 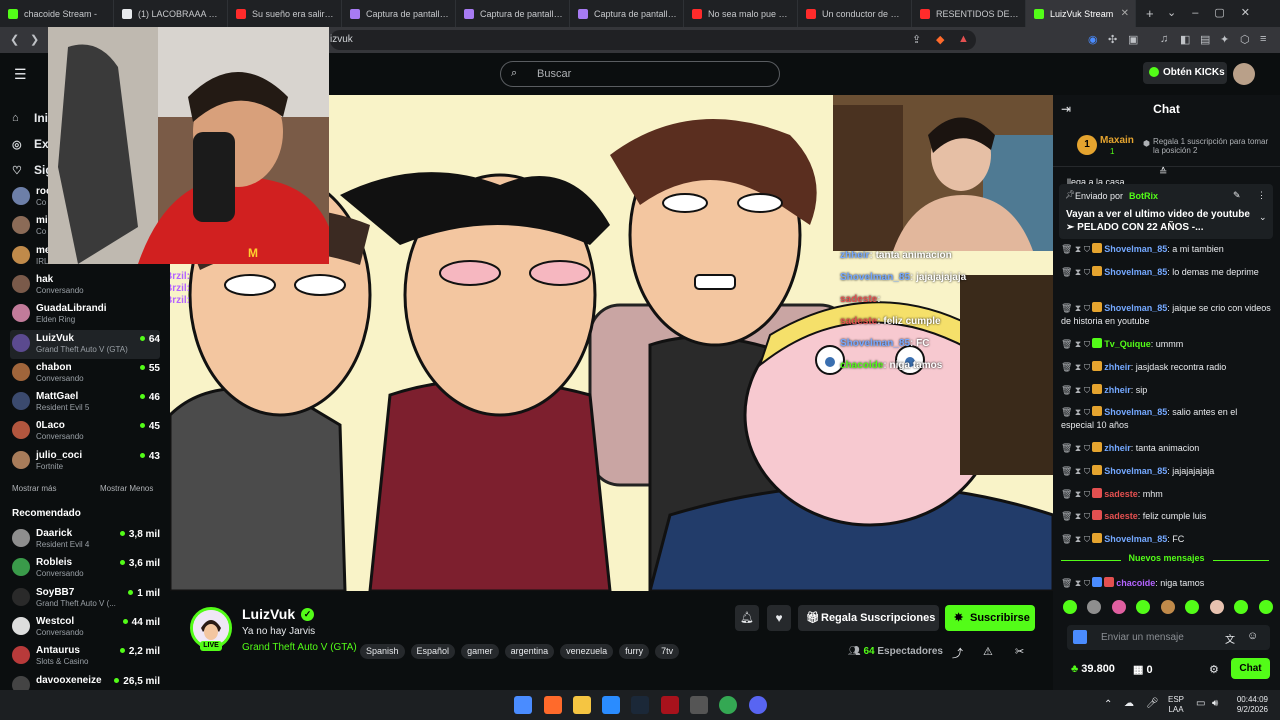 I want to click on menu-icon: ≡, so click(x=1263, y=39).